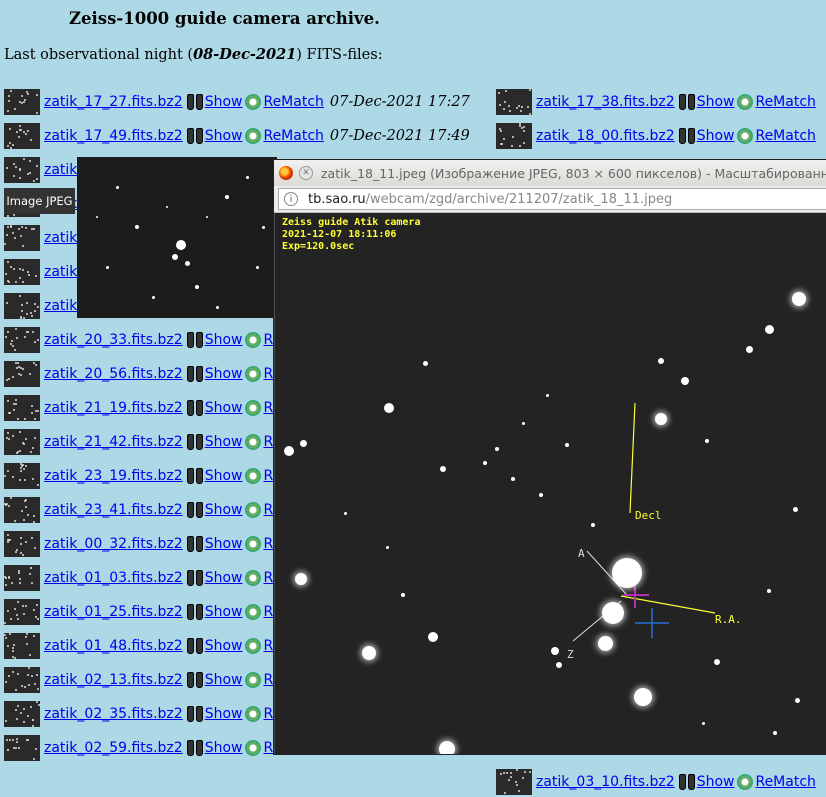  Describe the element at coordinates (113, 714) in the screenshot. I see `fits-file-link: zatik_02_35.fits.bz2` at that location.